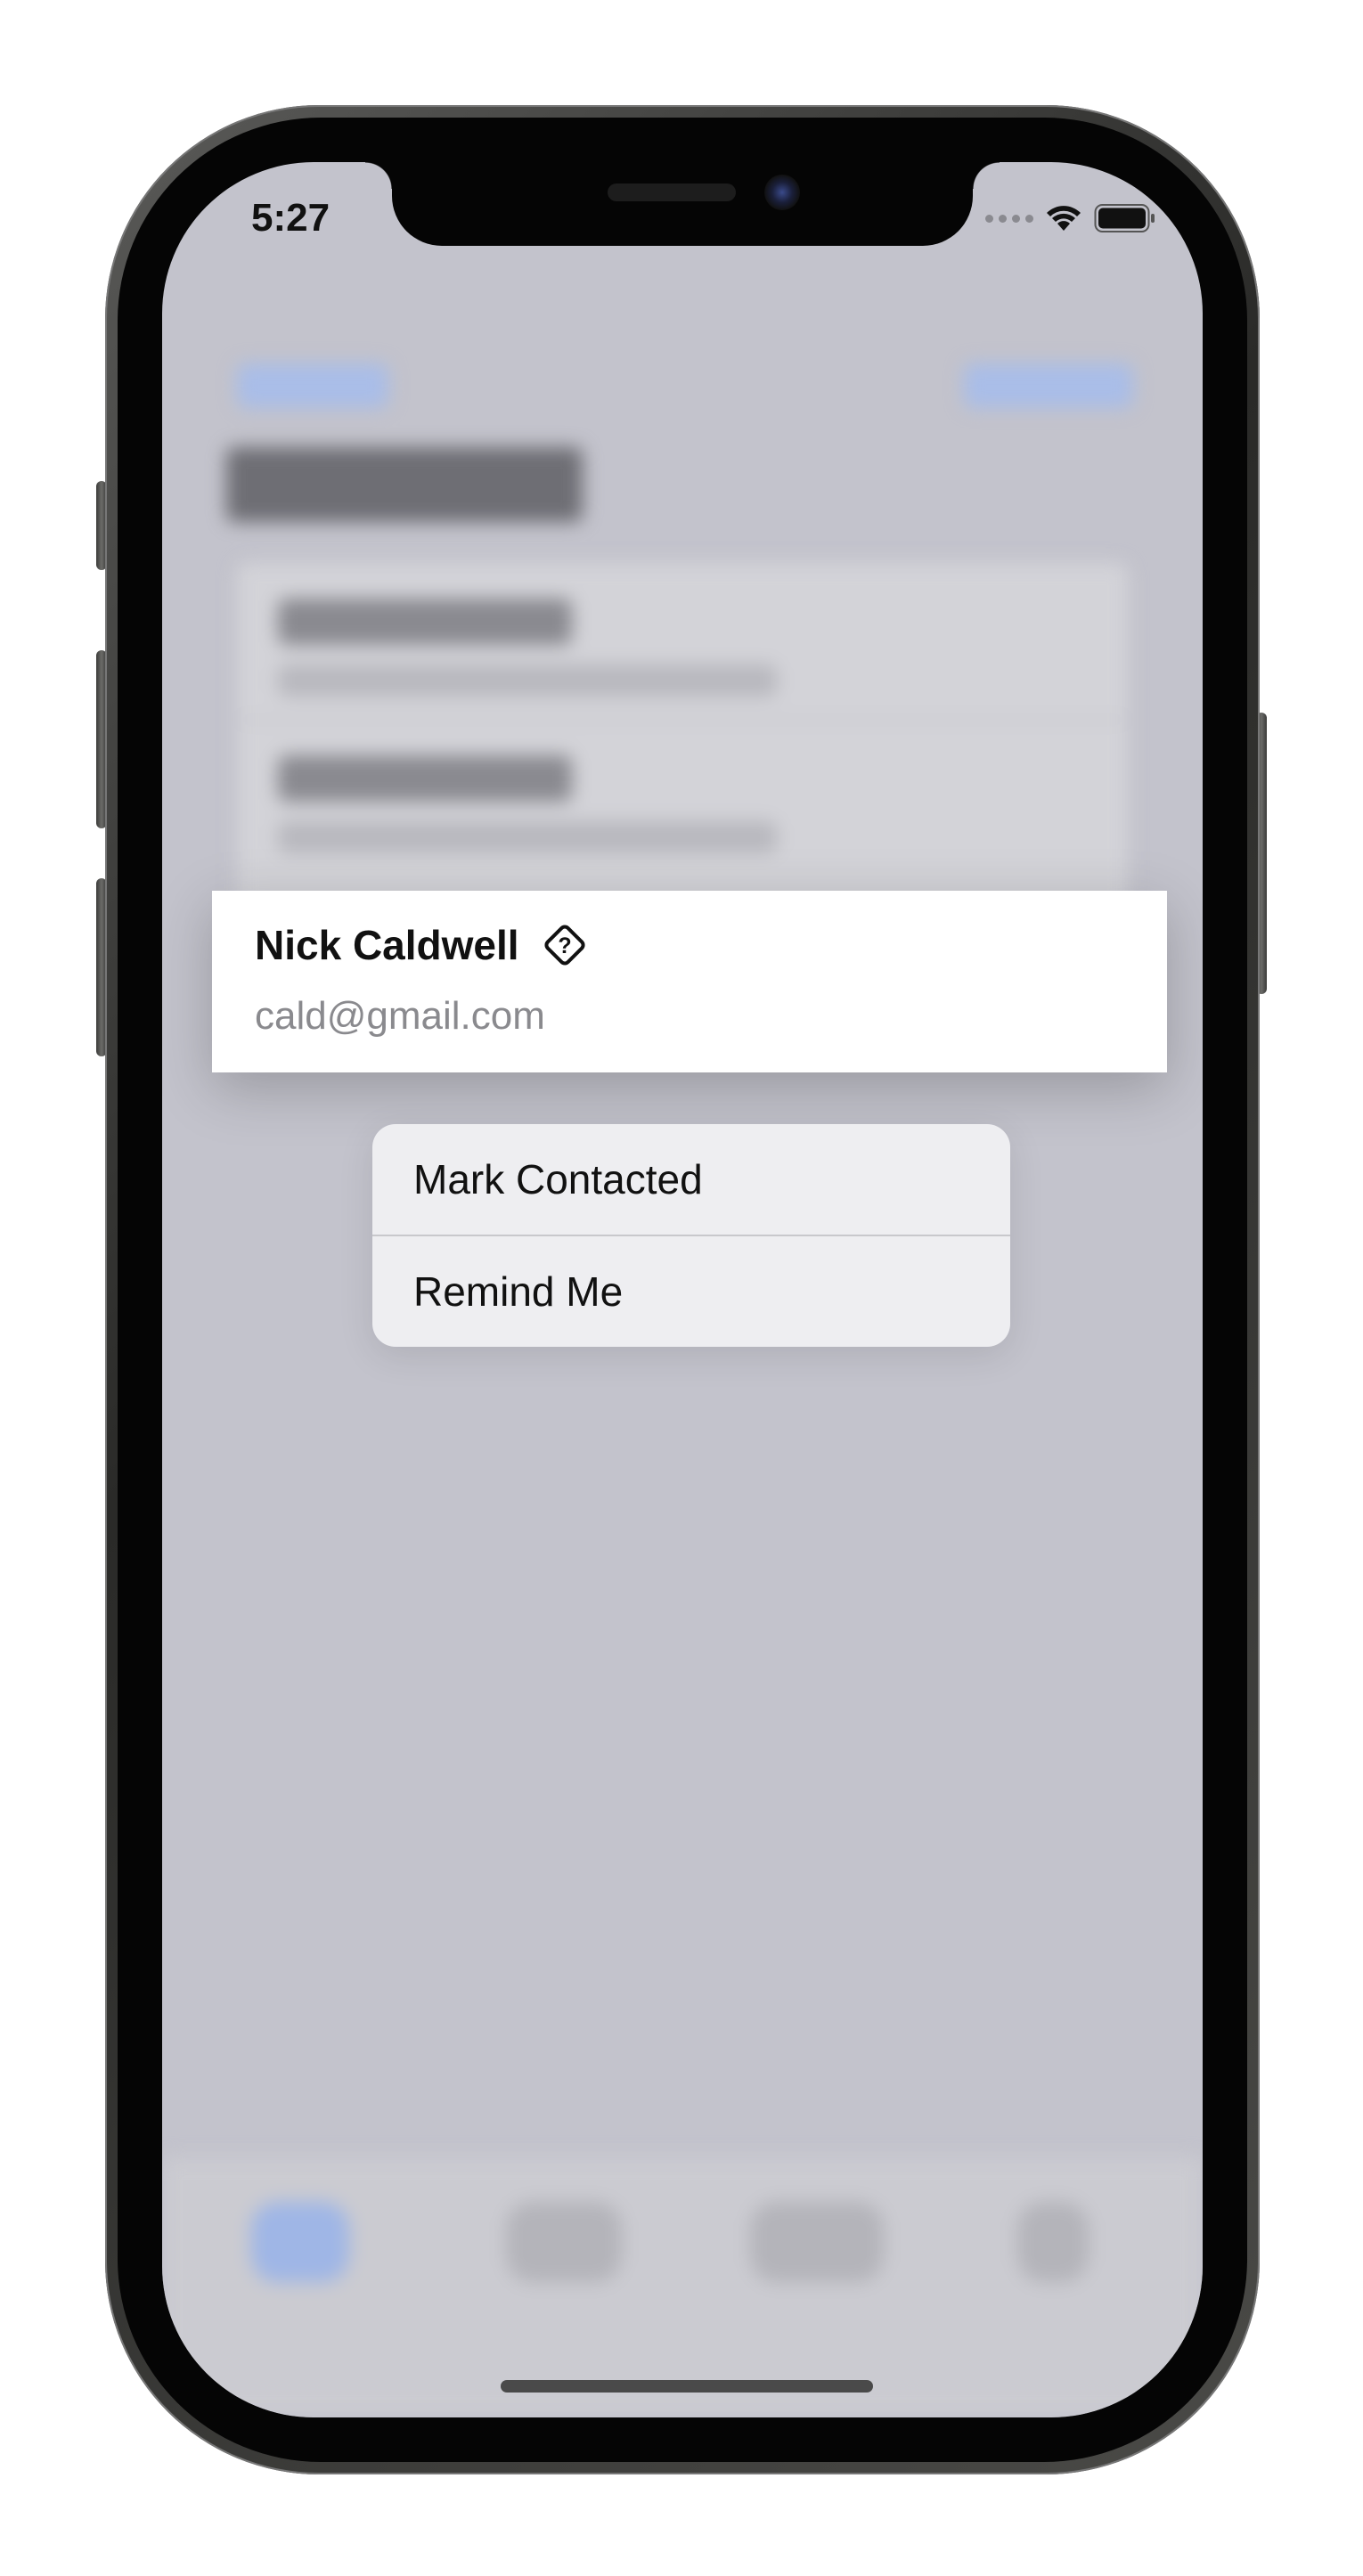 The width and height of the screenshot is (1363, 2576). What do you see at coordinates (564, 2242) in the screenshot?
I see `blurred-tab-2-icon` at bounding box center [564, 2242].